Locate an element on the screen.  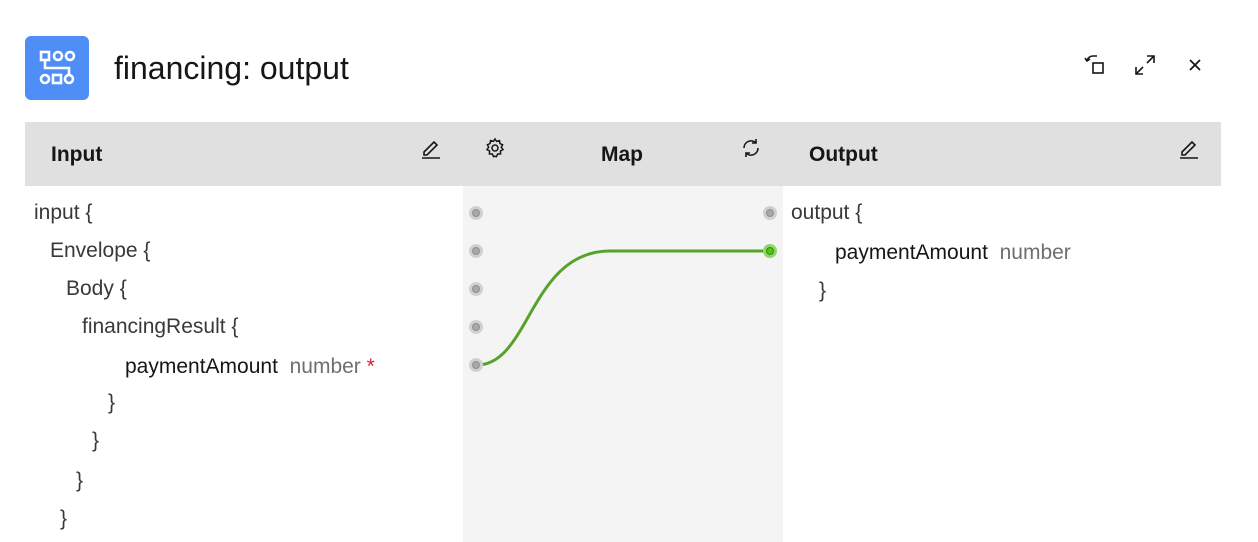
map-node-icon is located at coordinates (57, 68).